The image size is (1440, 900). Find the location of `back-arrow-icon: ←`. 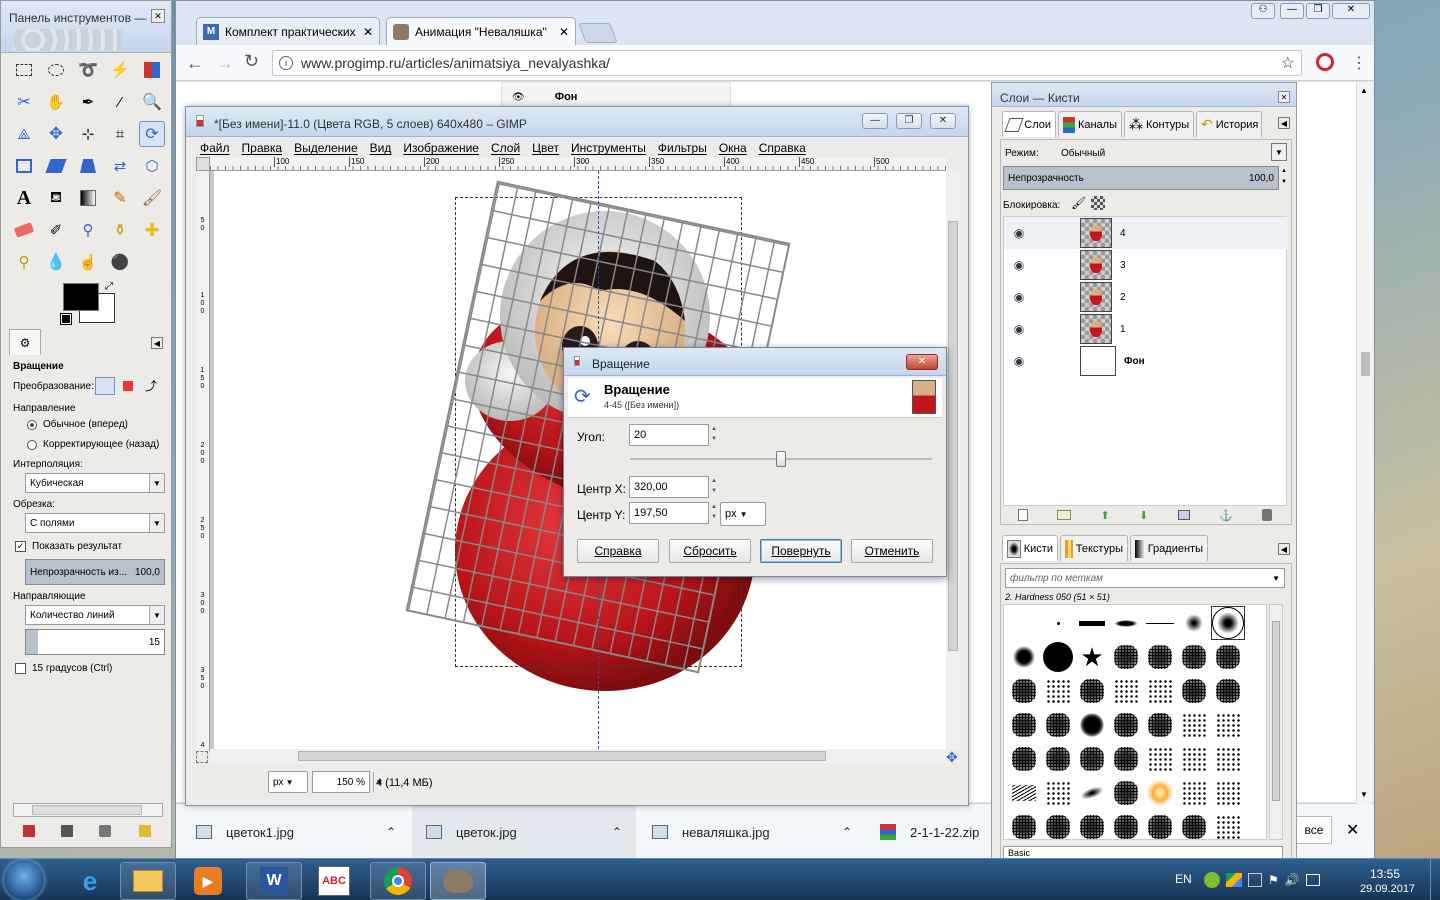

back-arrow-icon: ← is located at coordinates (195, 63).